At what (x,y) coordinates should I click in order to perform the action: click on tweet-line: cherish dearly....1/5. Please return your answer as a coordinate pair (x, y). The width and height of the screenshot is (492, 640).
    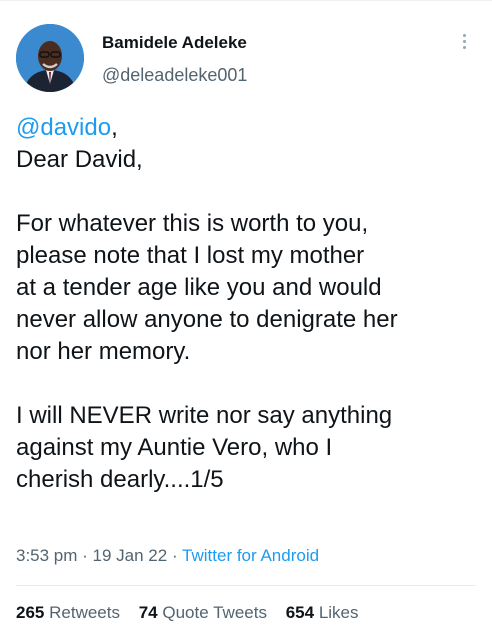
    Looking at the image, I should click on (120, 479).